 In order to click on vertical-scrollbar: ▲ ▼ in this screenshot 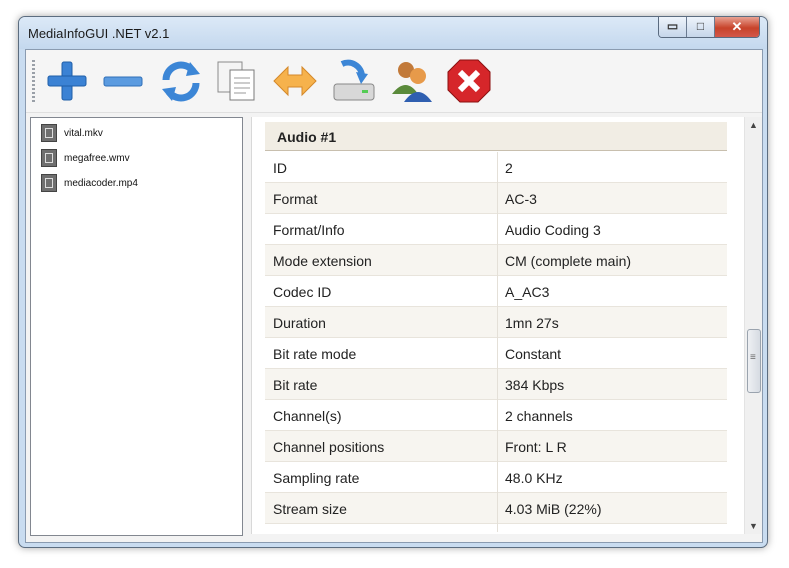, I will do `click(753, 325)`.